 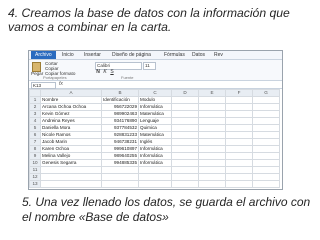 I want to click on cell-nombre: Melina Vallejo, so click(x=71, y=156).